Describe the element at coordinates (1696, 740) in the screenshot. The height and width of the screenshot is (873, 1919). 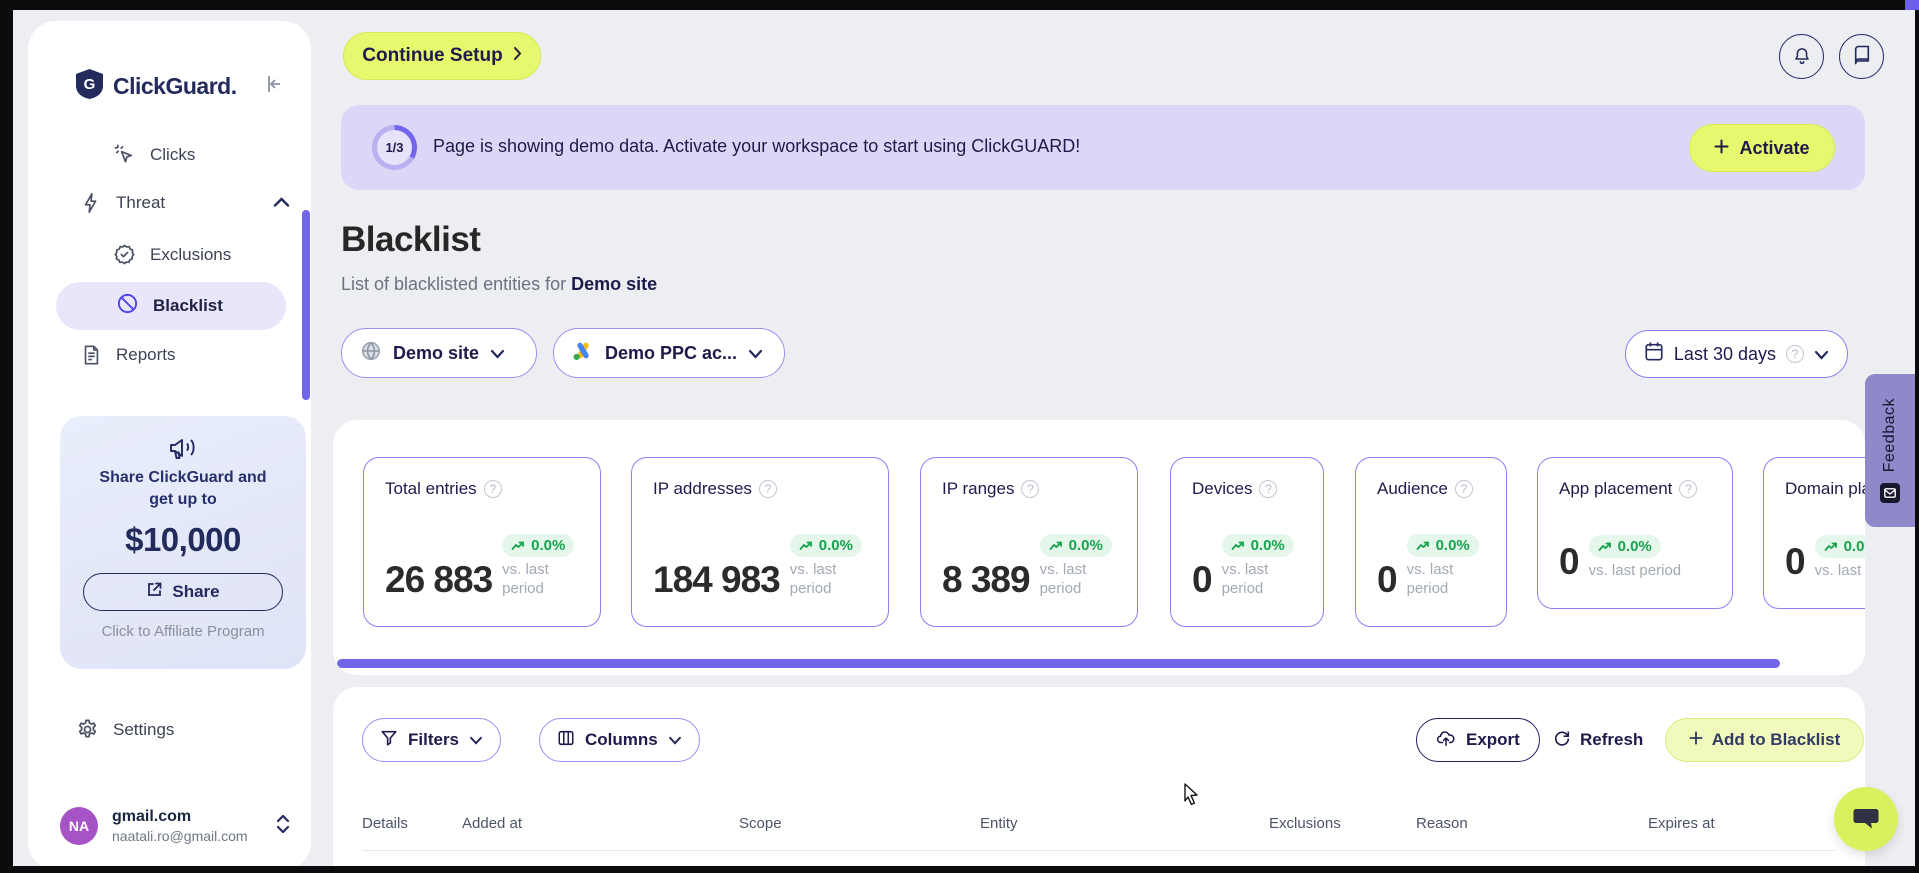
I see `plus-icon` at that location.